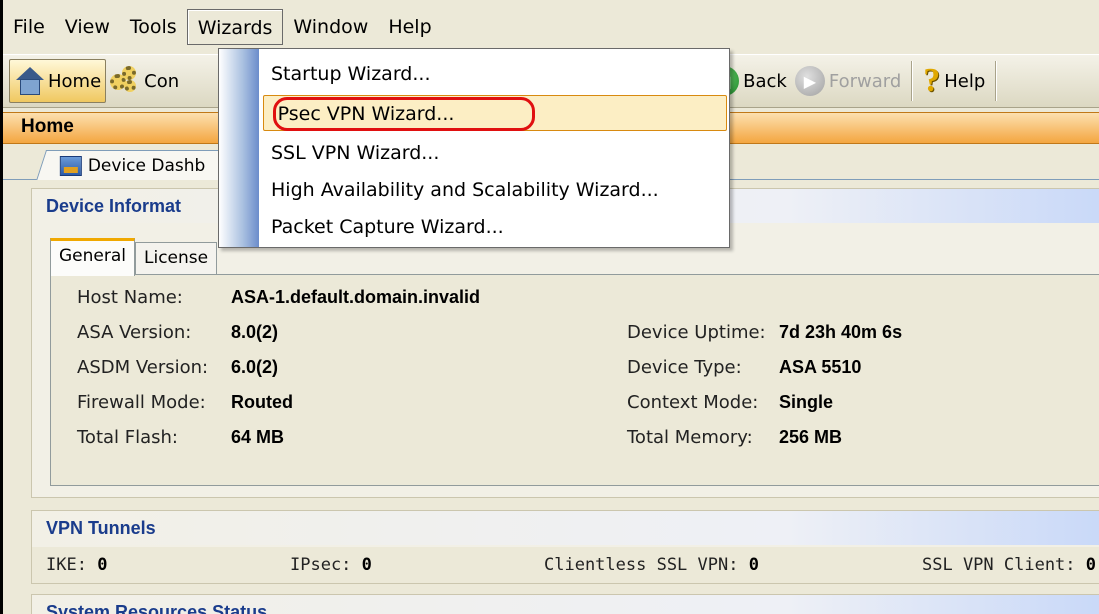  I want to click on ipsec-label: IPsec:, so click(321, 565).